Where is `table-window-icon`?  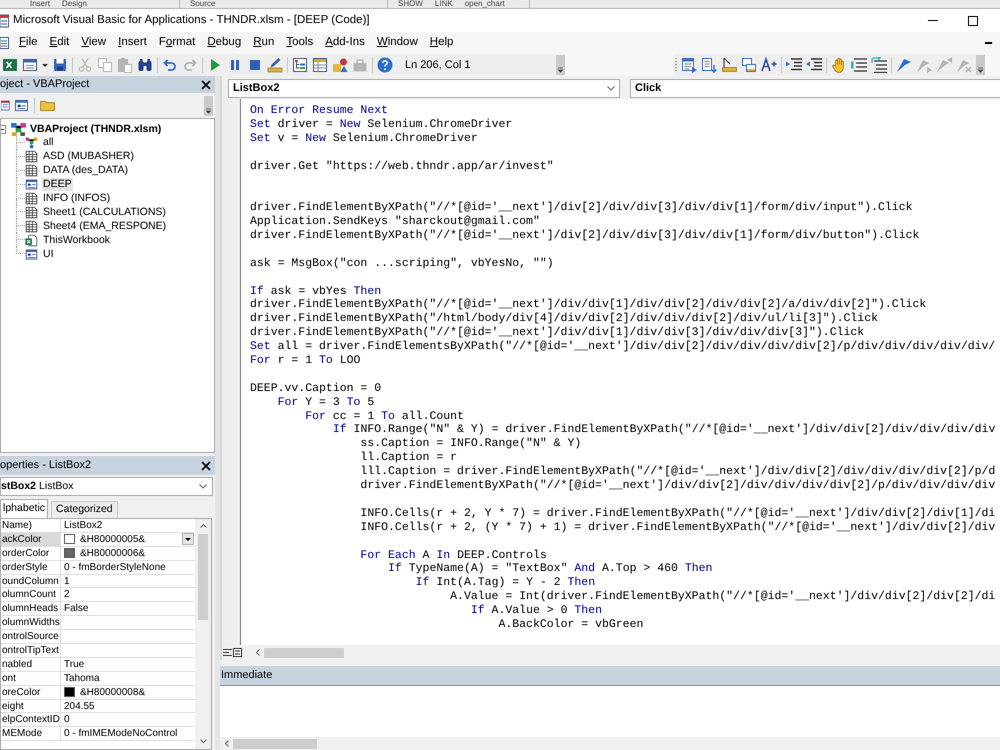
table-window-icon is located at coordinates (320, 65).